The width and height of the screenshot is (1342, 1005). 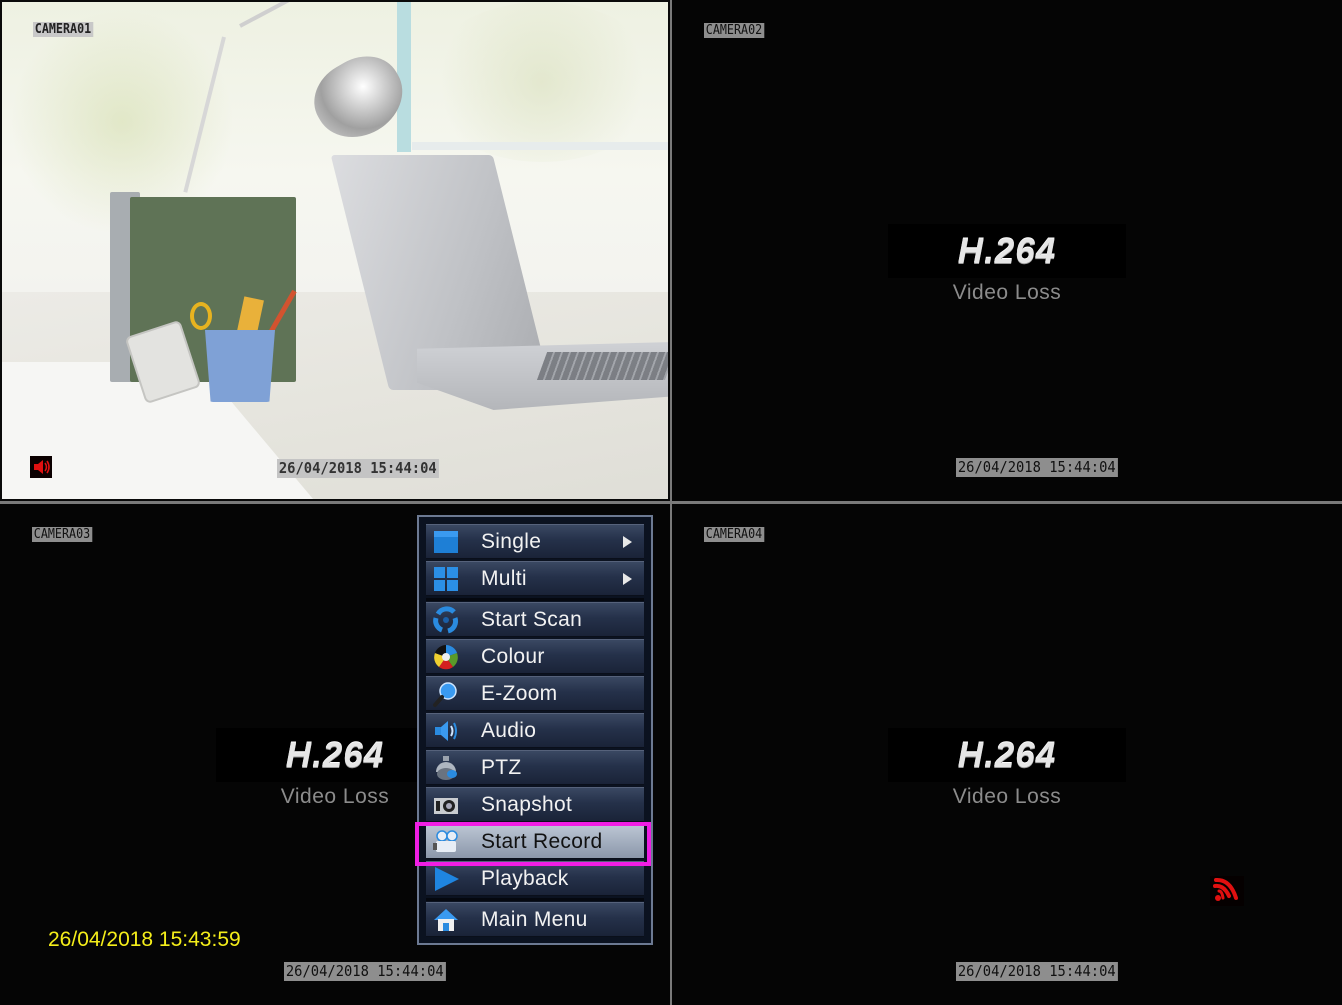 I want to click on menu-item-main-menu: Main Menu, so click(x=535, y=919).